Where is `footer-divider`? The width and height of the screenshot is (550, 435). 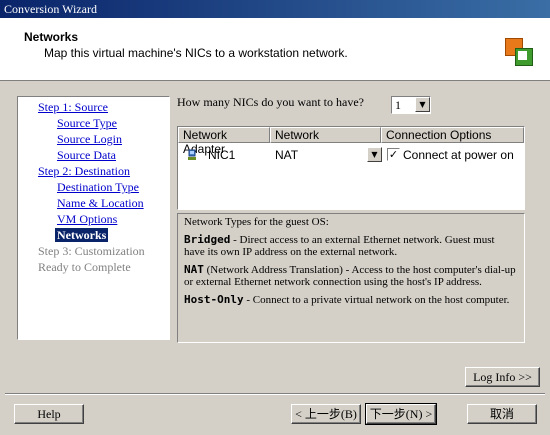 footer-divider is located at coordinates (275, 394).